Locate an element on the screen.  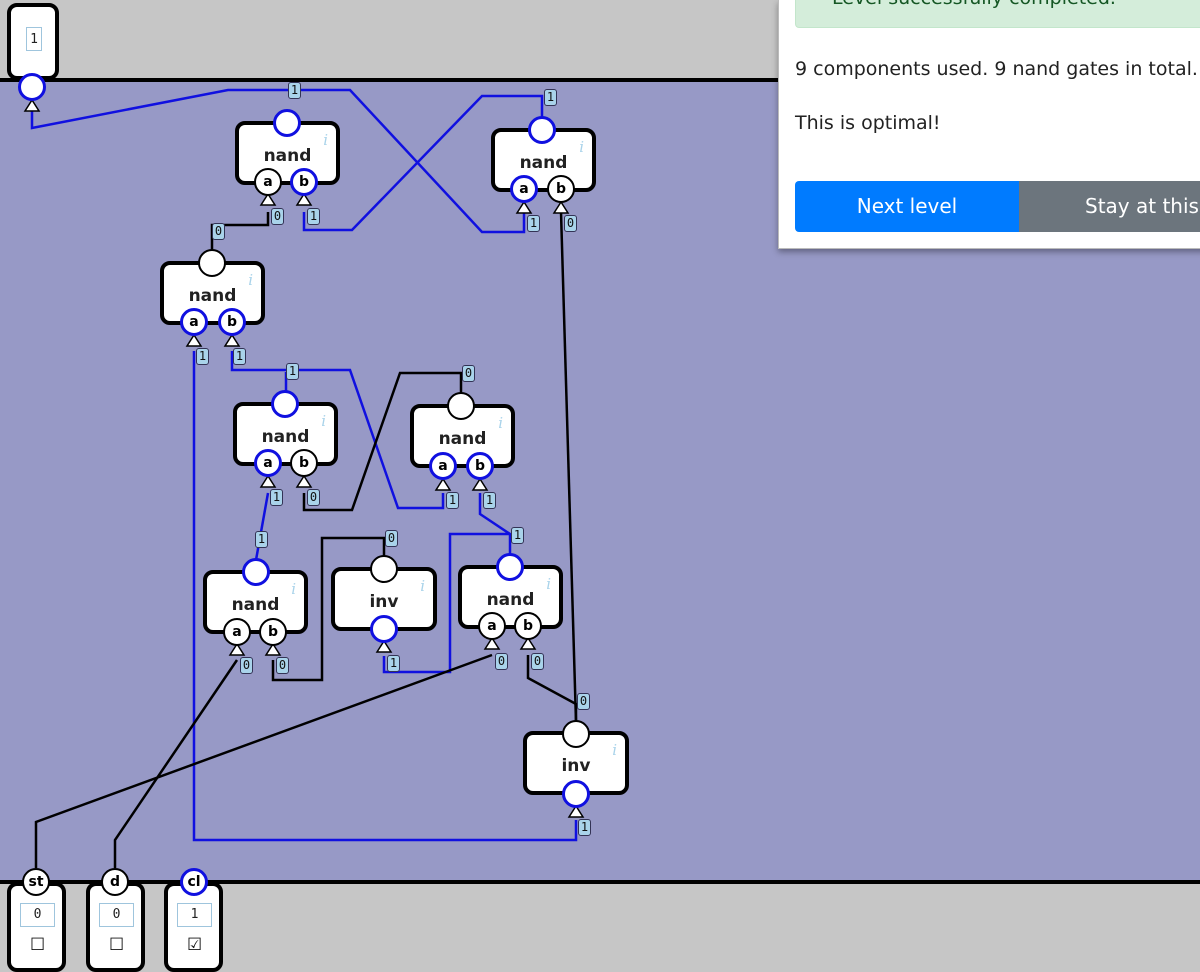
output-connector is located at coordinates (32, 87).